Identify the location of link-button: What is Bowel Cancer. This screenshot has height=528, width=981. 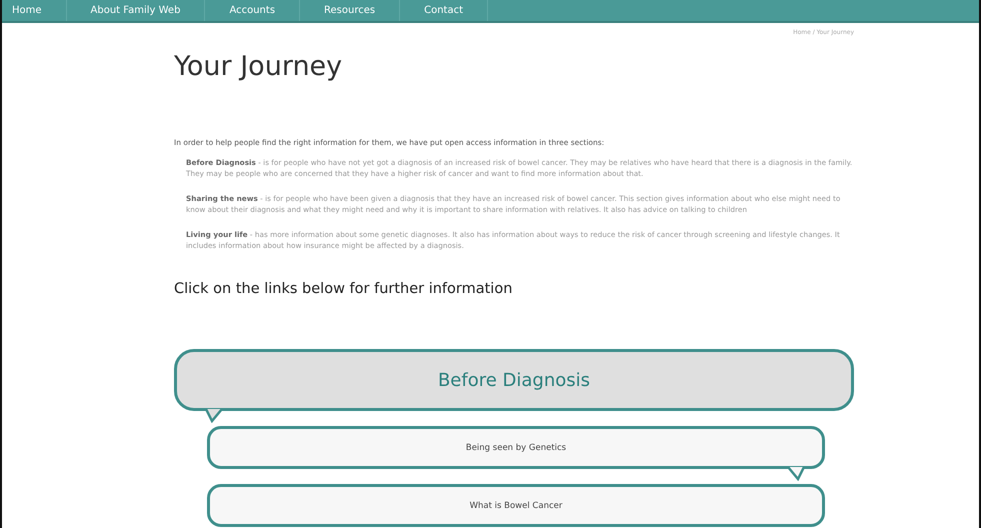
(516, 505).